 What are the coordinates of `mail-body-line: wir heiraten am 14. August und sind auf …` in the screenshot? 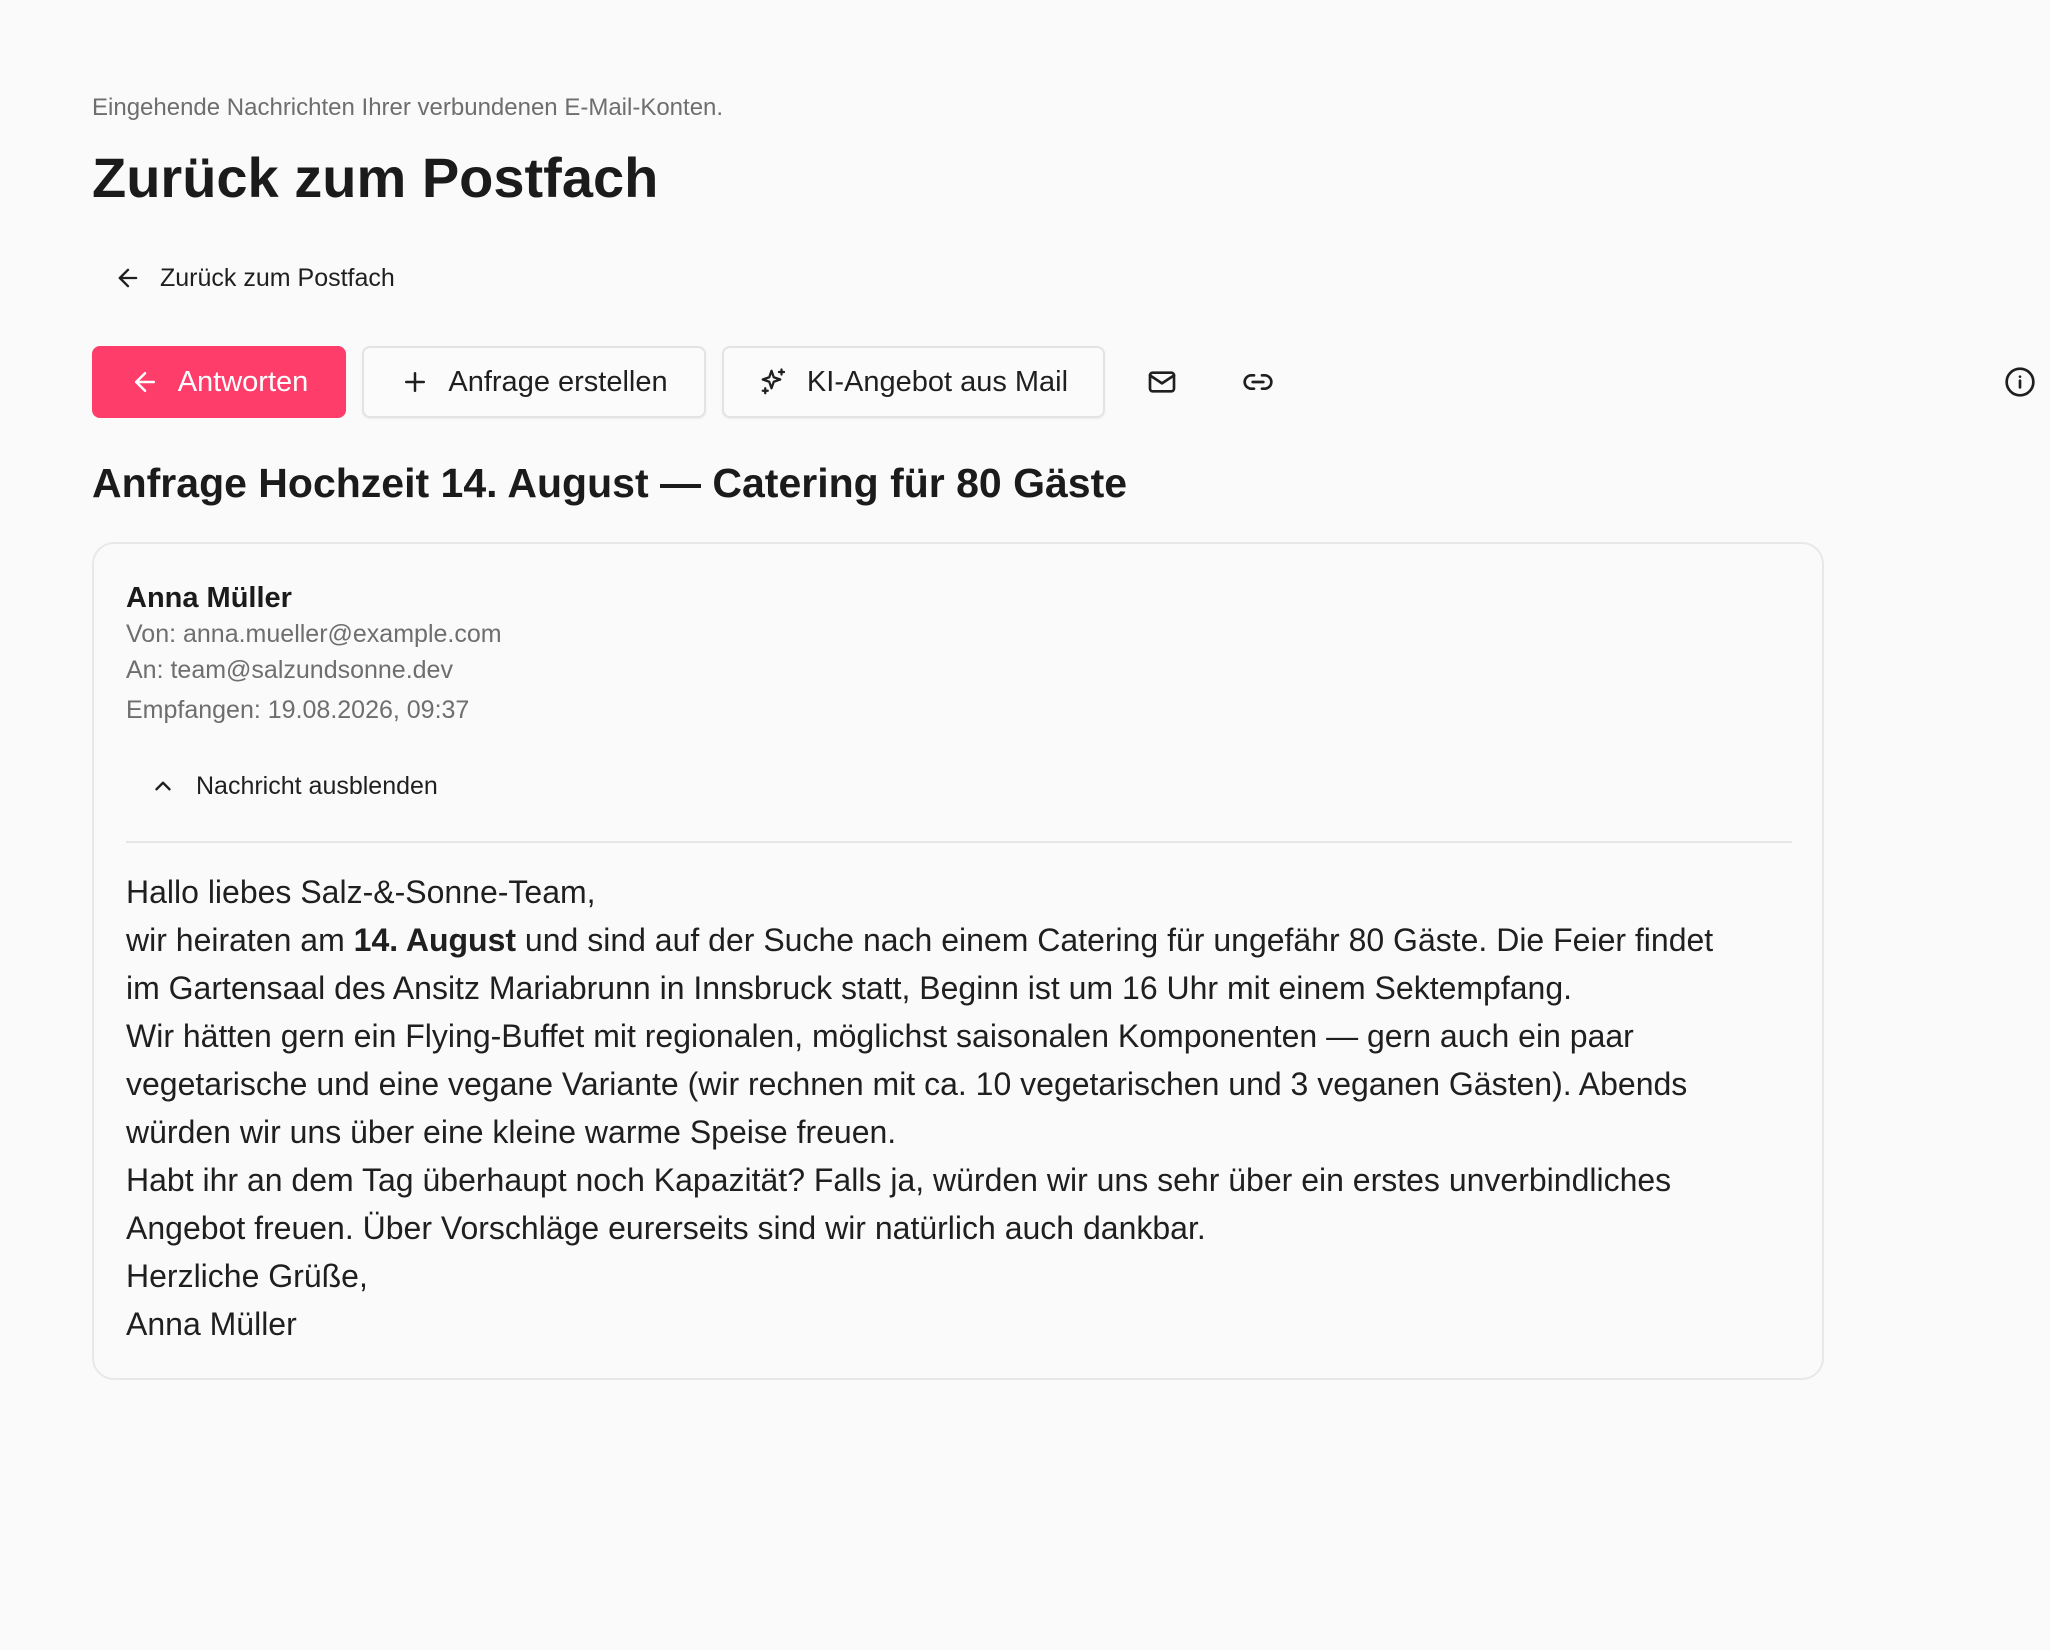 It's located at (966, 940).